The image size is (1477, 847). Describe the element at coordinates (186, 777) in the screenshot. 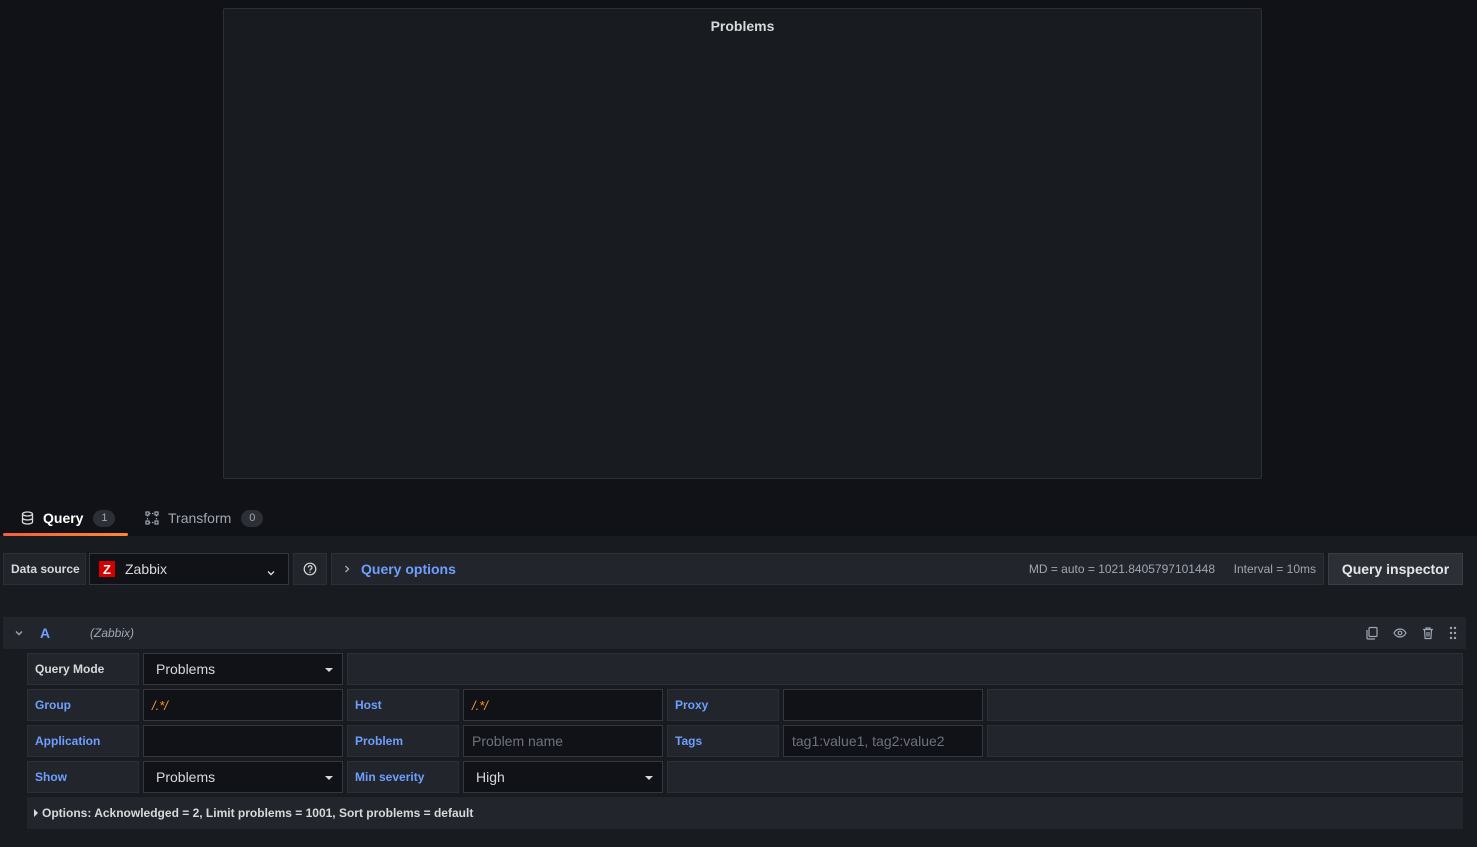

I see `show-value: Problems` at that location.